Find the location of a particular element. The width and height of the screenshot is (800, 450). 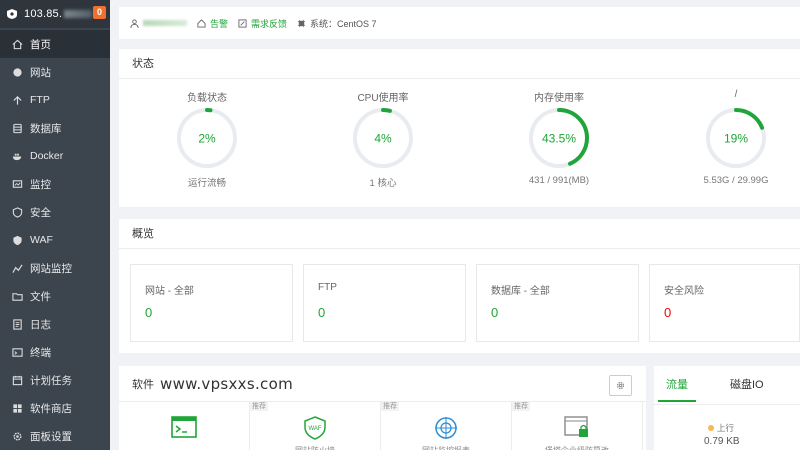

shield-icon is located at coordinates (17, 212).